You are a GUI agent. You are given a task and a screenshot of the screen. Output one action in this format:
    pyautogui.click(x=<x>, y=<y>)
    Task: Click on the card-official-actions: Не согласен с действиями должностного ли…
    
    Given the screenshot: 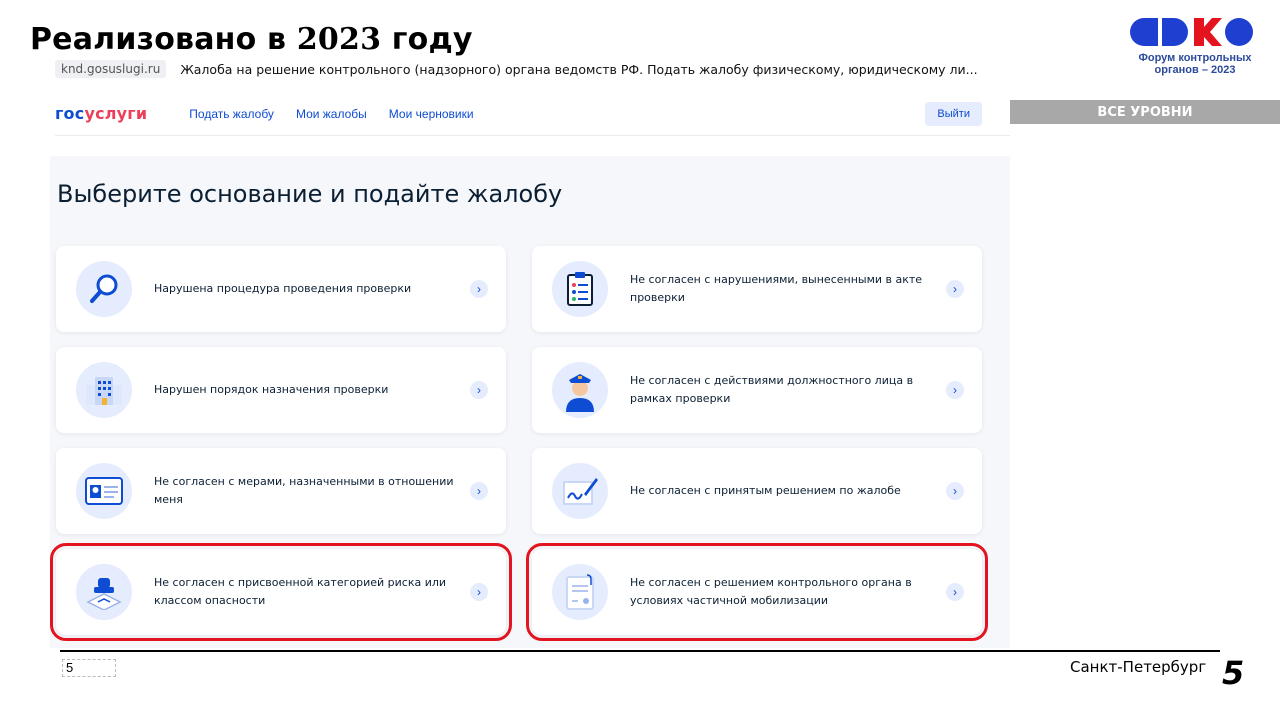 What is the action you would take?
    pyautogui.click(x=757, y=390)
    